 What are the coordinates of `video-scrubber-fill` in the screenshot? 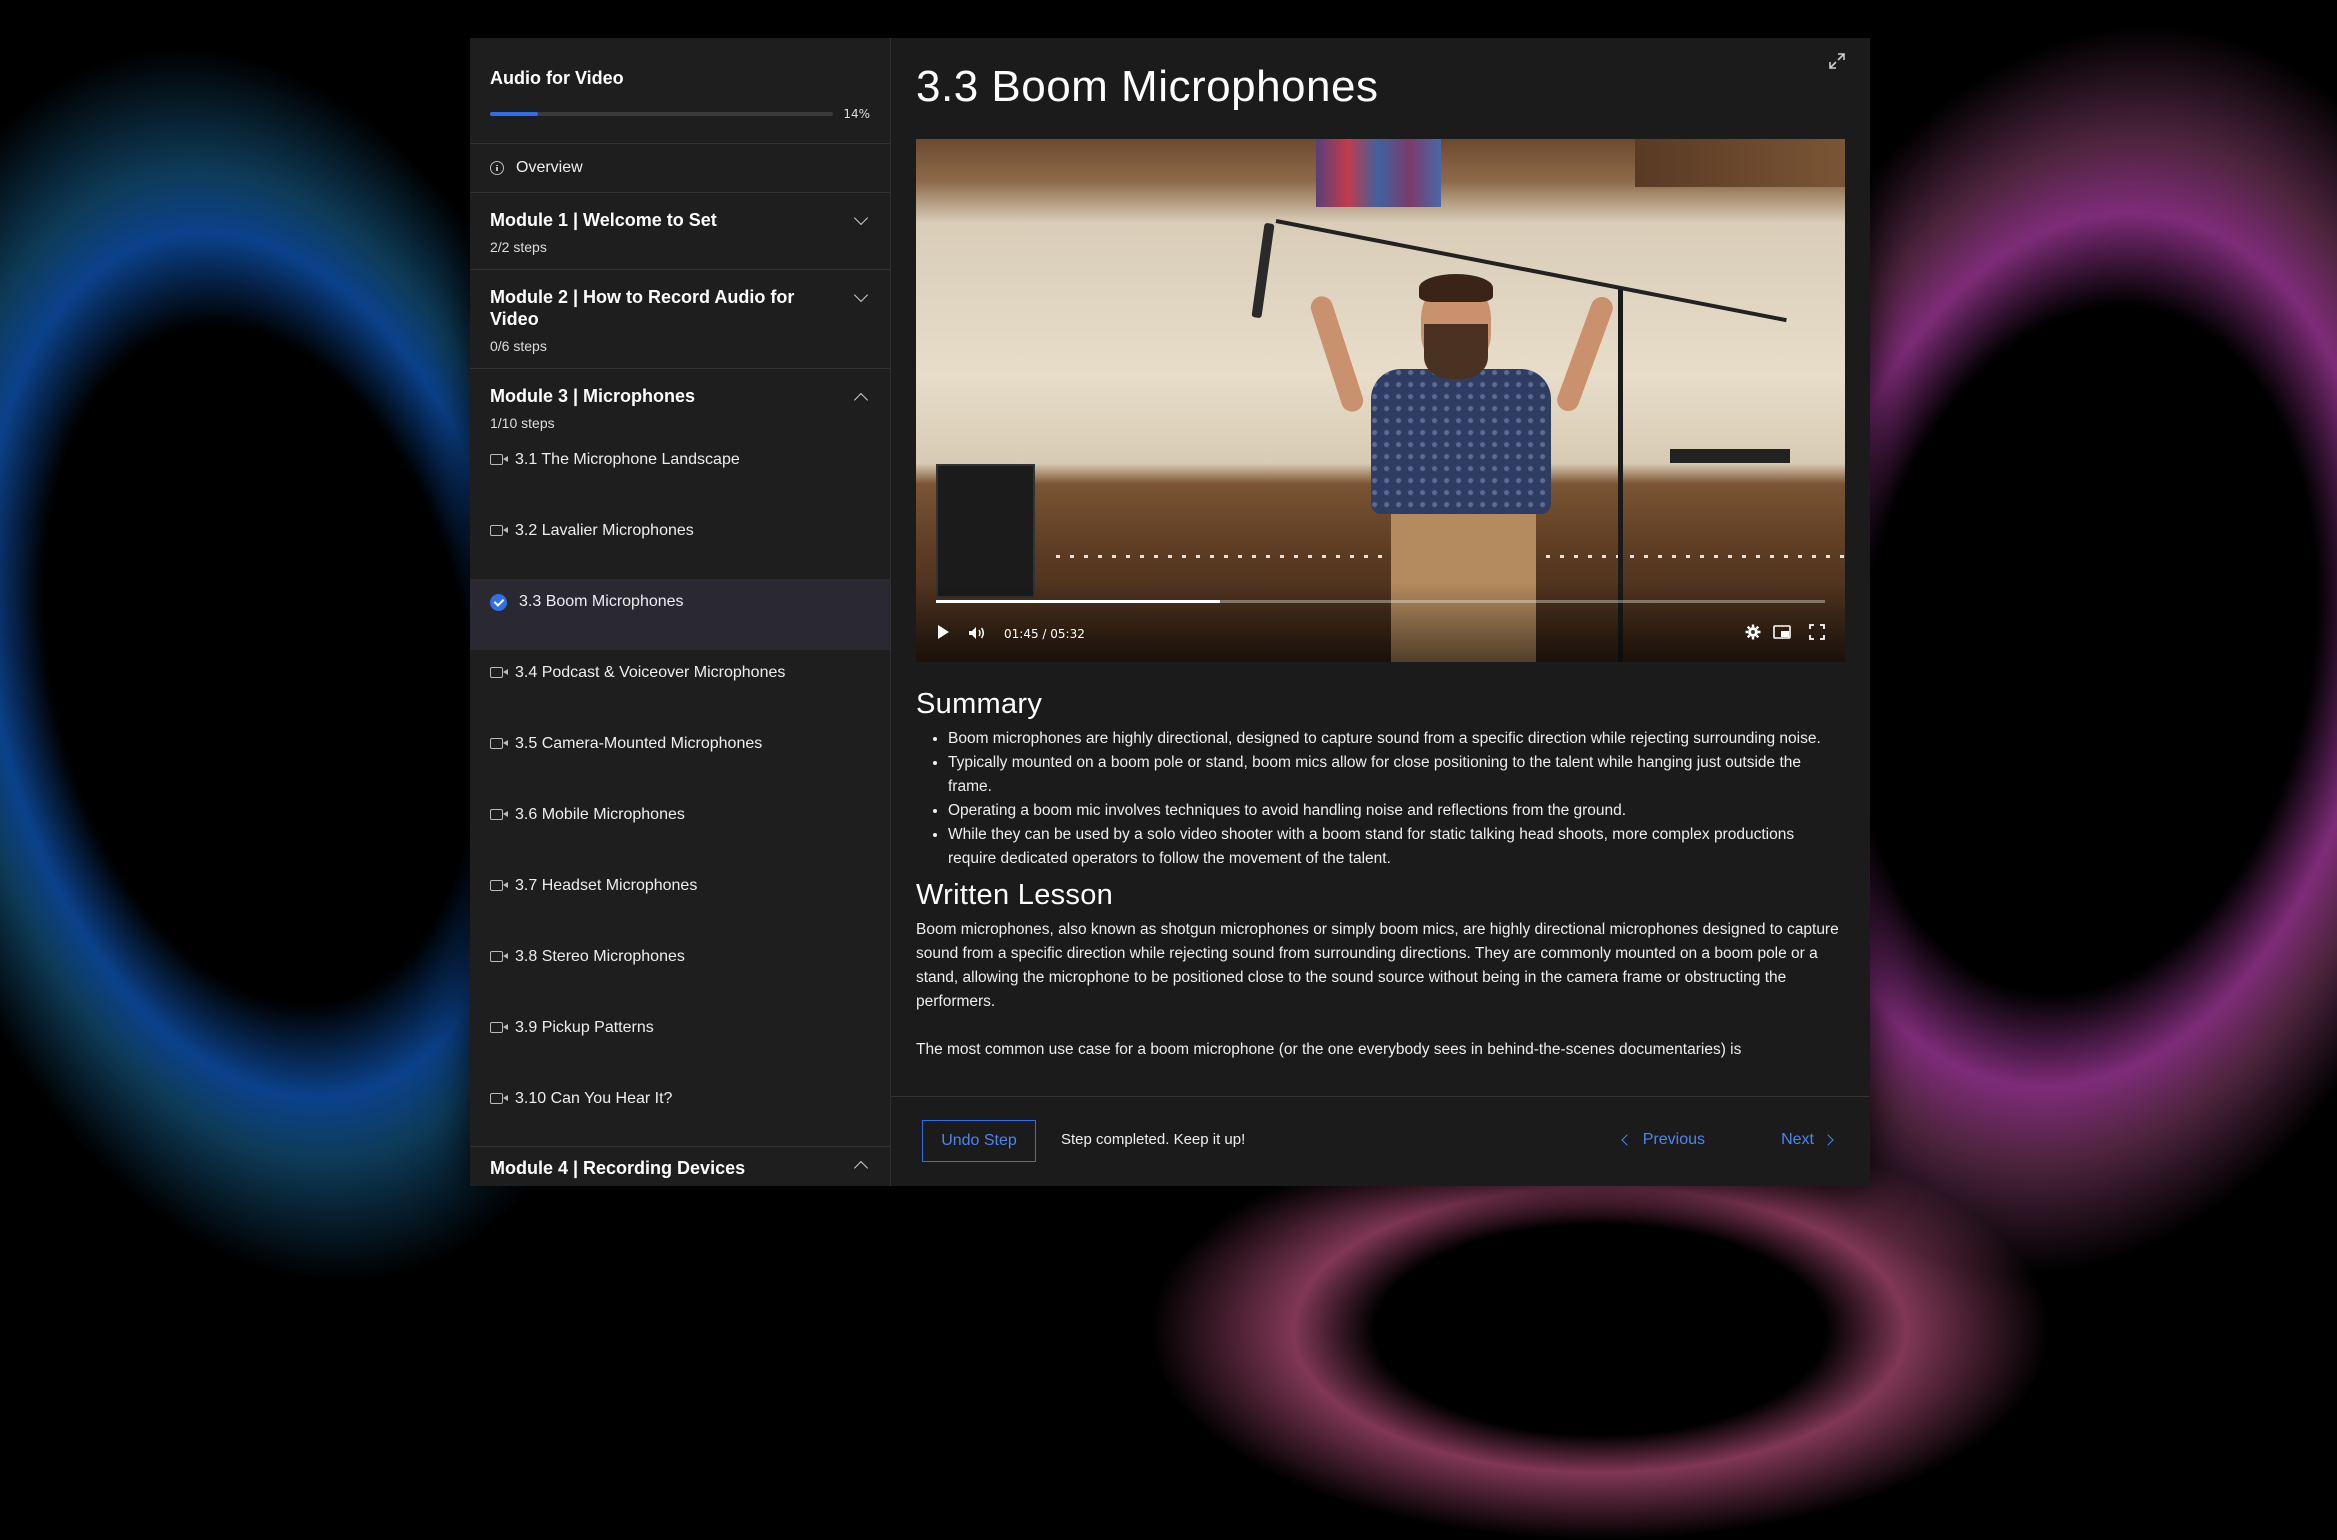 It's located at (1078, 601).